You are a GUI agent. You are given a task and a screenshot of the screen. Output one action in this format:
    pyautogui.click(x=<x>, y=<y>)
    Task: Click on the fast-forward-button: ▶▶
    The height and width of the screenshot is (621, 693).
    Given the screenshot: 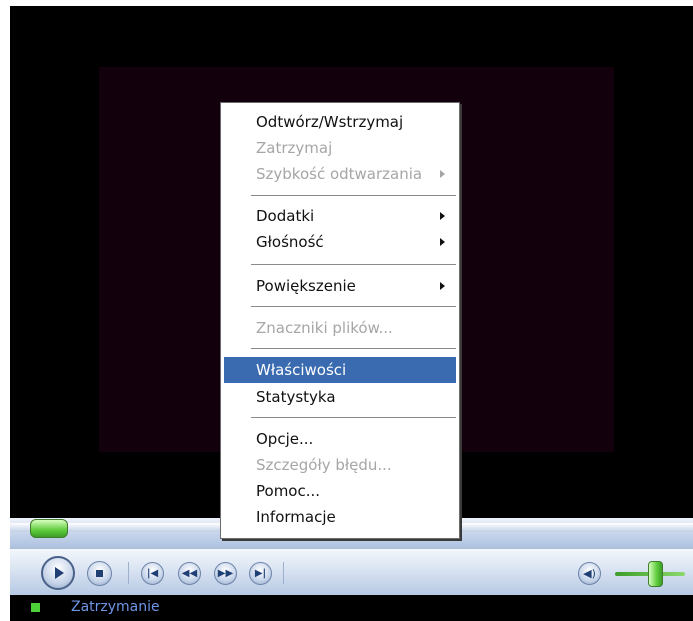 What is the action you would take?
    pyautogui.click(x=225, y=573)
    